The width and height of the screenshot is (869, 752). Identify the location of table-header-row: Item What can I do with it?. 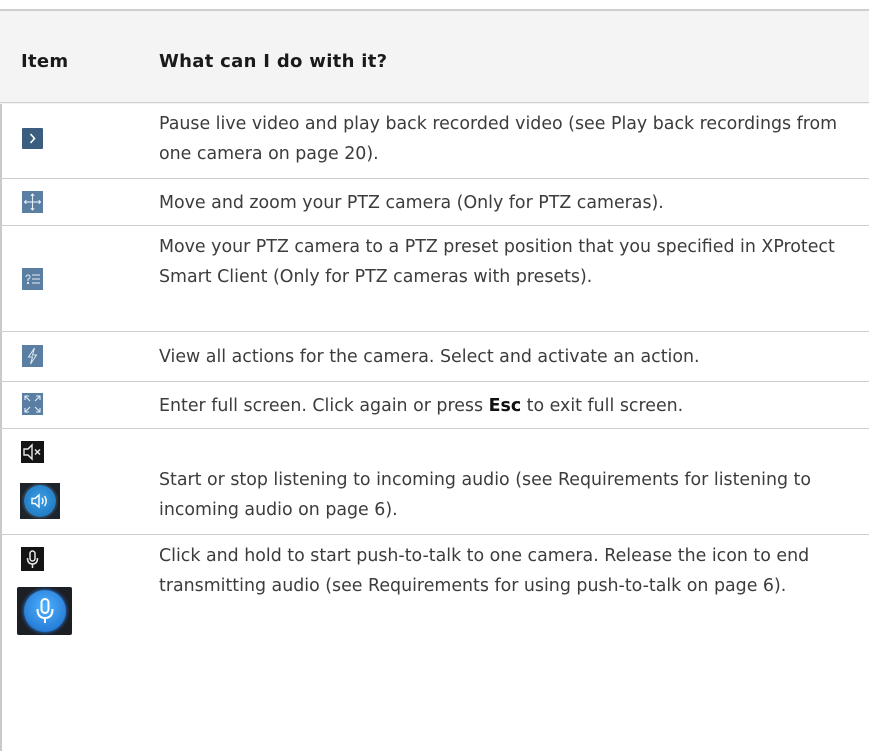
(434, 56).